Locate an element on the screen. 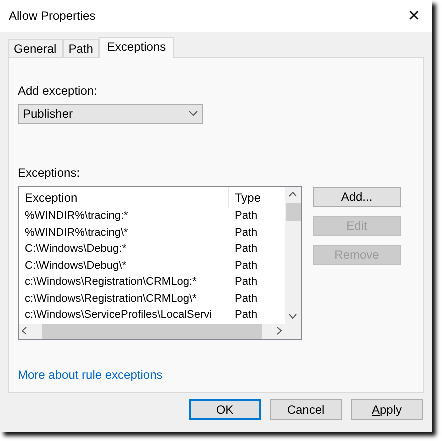 The height and width of the screenshot is (441, 442). table-cell-text: %WINDIR%\tracing:* is located at coordinates (77, 216).